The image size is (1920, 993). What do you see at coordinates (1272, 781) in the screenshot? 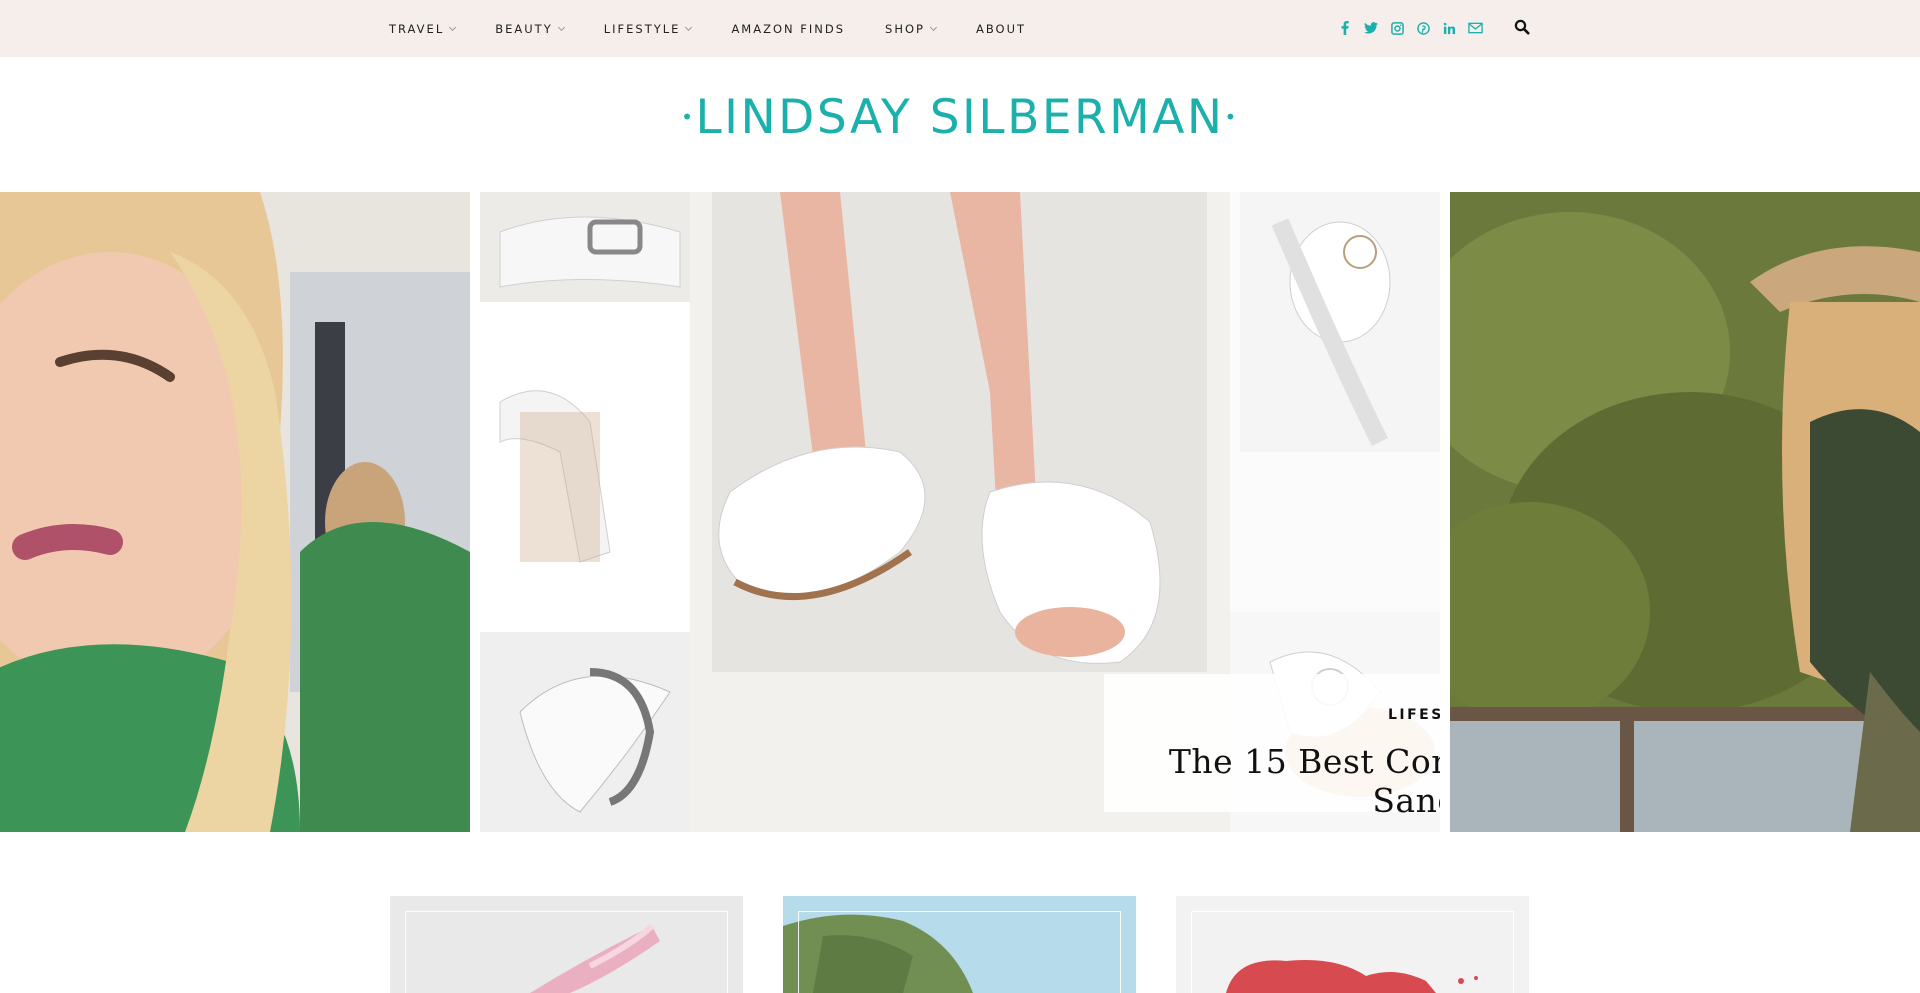
I see `post-title: The 15 Best Comfortable White Sandals` at bounding box center [1272, 781].